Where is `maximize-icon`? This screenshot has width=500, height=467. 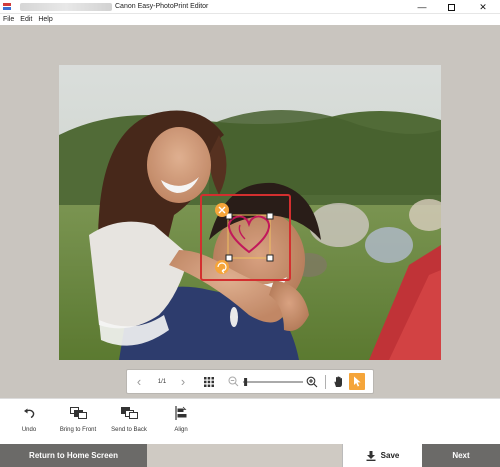 maximize-icon is located at coordinates (451, 7).